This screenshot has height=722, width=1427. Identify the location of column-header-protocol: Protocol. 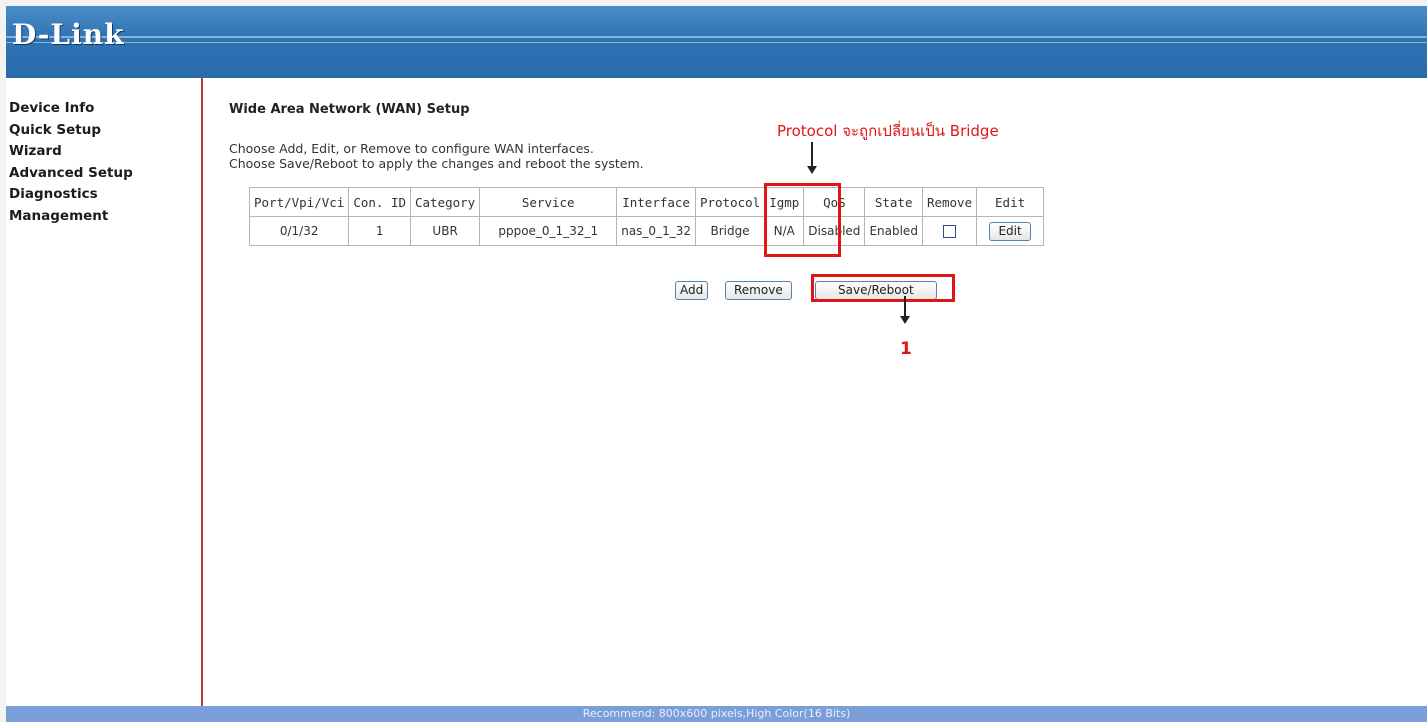
(730, 202).